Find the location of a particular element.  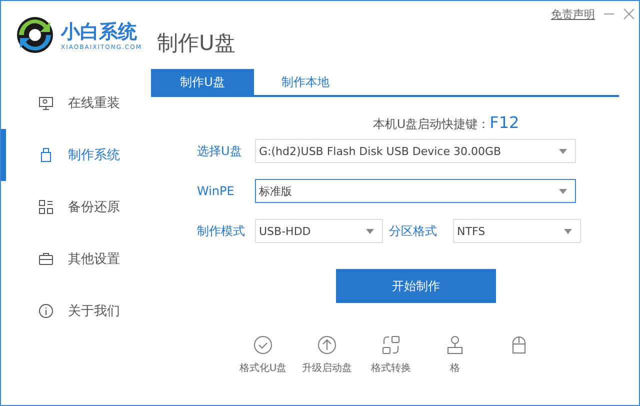

check-circle-icon is located at coordinates (263, 345).